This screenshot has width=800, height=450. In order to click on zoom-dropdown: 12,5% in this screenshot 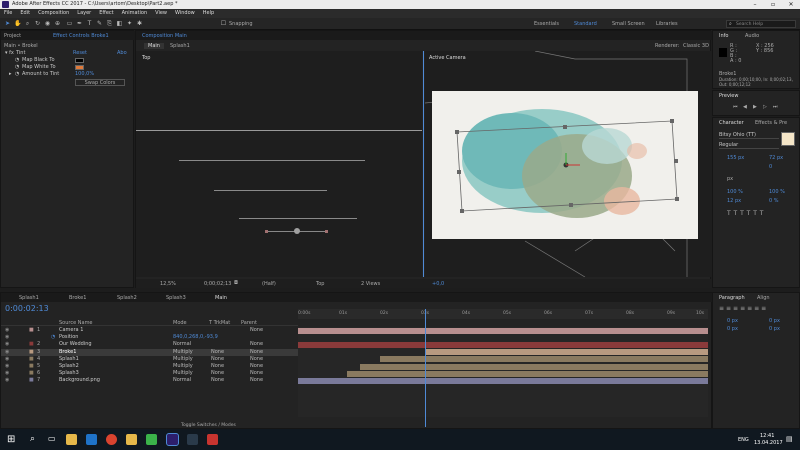, I will do `click(168, 284)`.